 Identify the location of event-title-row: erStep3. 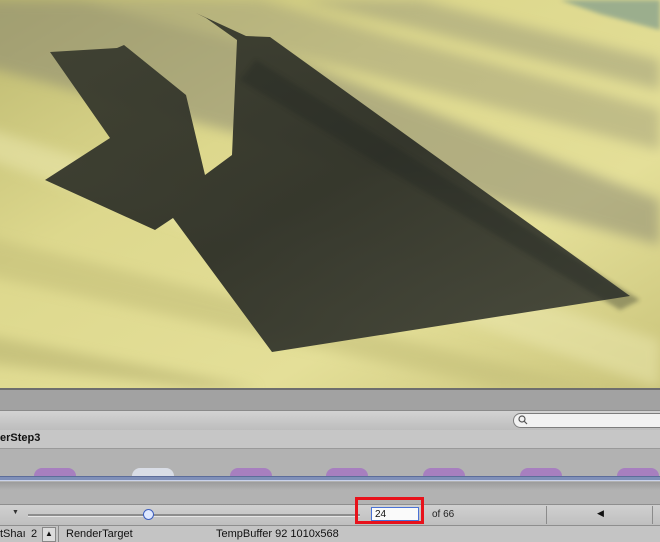
(330, 439).